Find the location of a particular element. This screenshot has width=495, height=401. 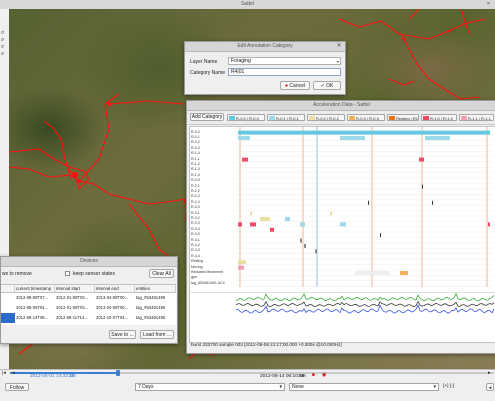

category-name-input: R4|01 is located at coordinates (284, 72).